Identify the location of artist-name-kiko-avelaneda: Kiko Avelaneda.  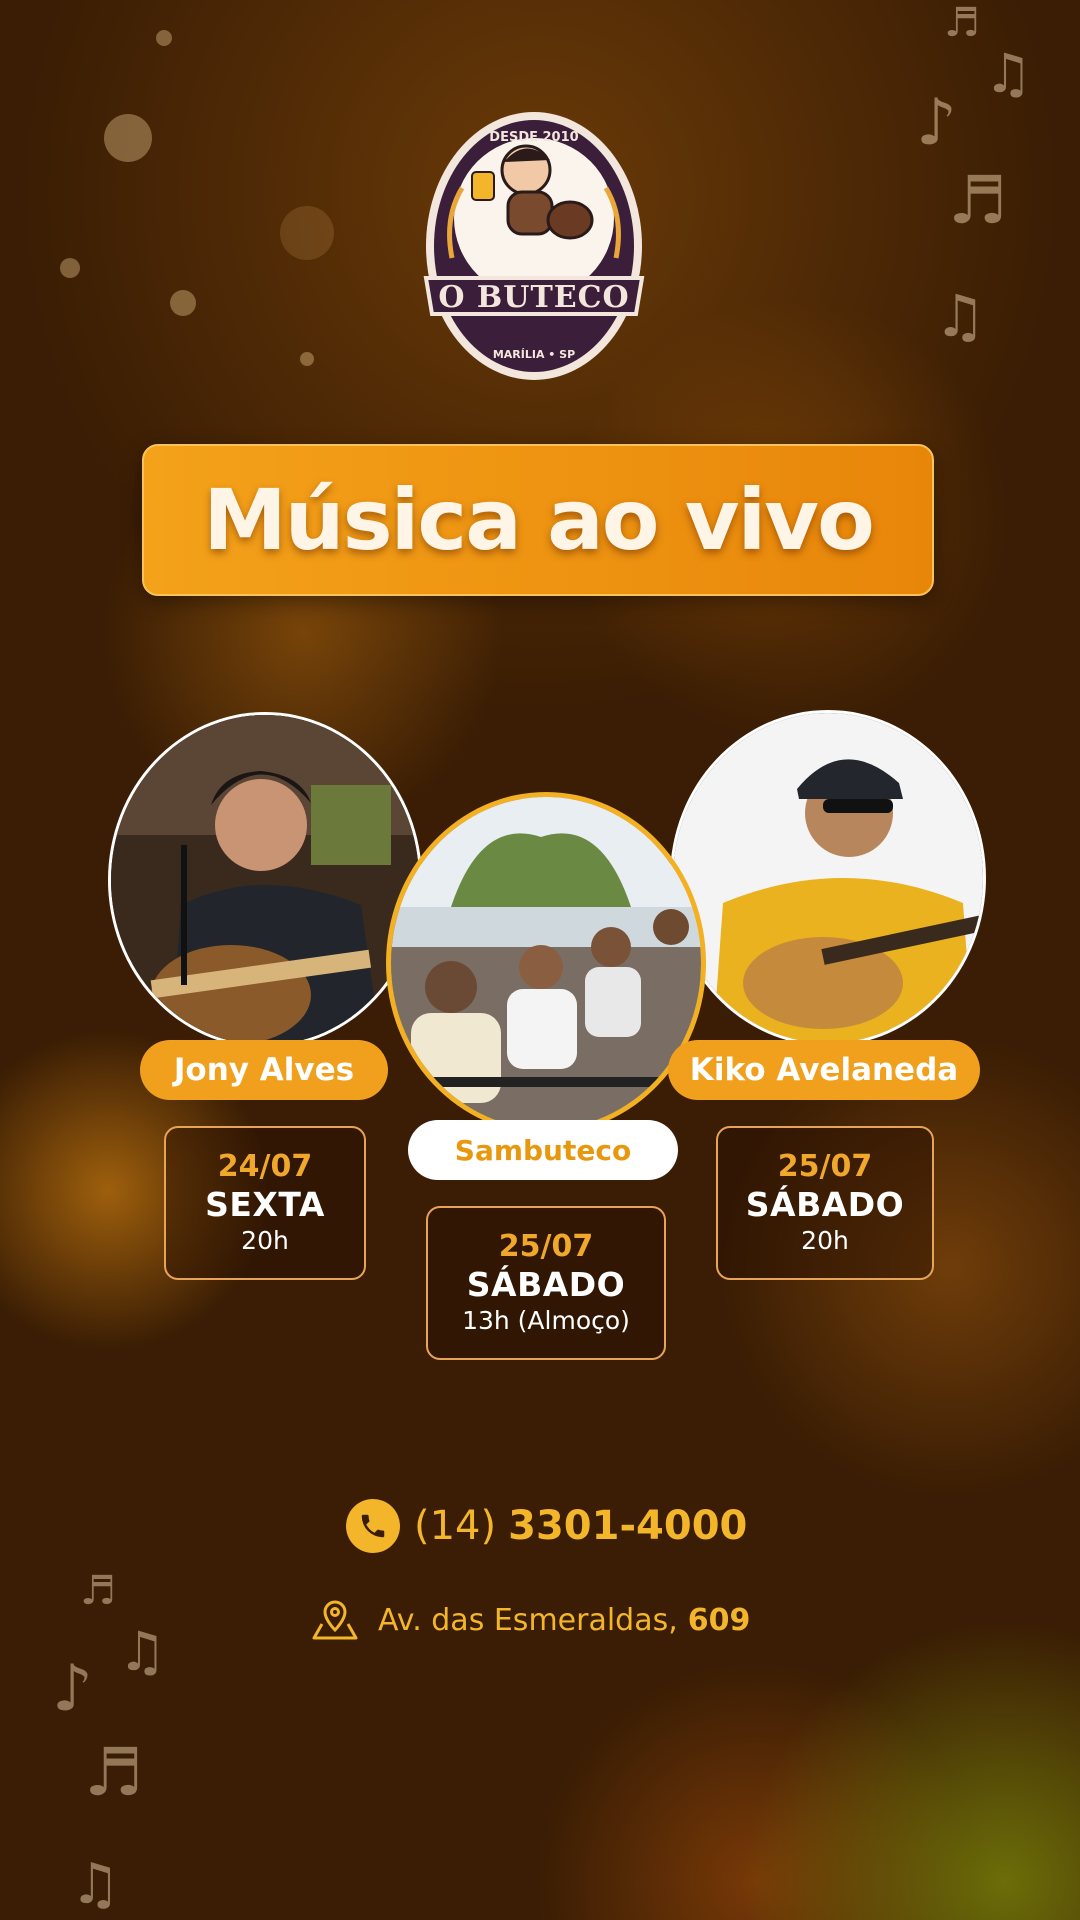
(824, 1070).